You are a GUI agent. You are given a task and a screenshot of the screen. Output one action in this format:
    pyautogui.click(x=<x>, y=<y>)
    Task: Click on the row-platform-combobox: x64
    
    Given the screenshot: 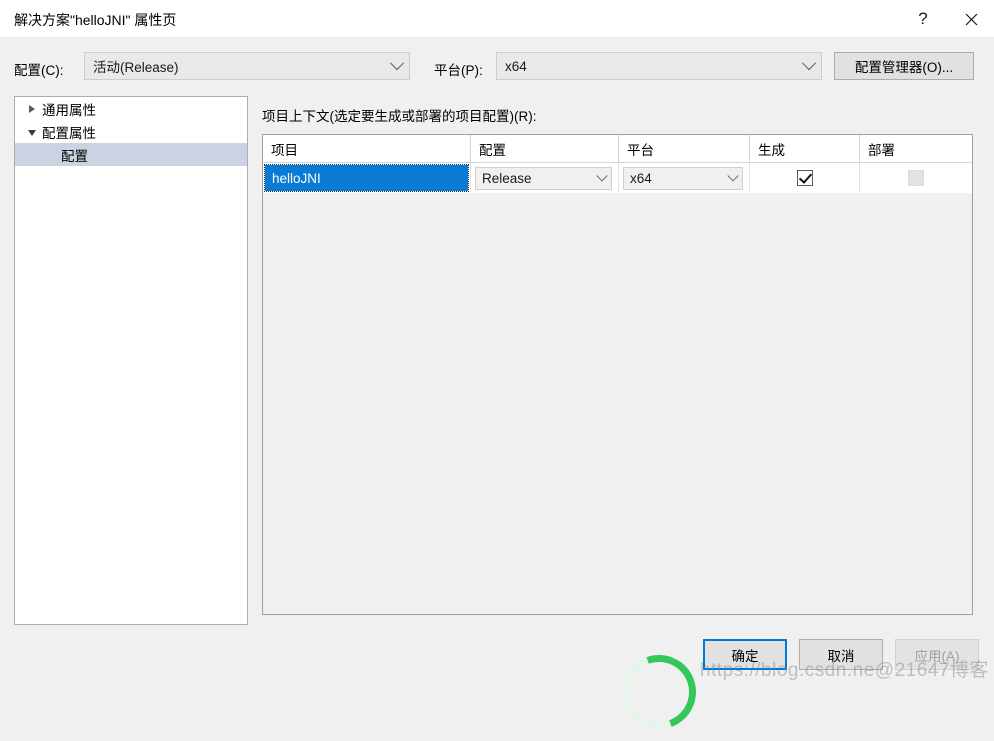 What is the action you would take?
    pyautogui.click(x=683, y=178)
    